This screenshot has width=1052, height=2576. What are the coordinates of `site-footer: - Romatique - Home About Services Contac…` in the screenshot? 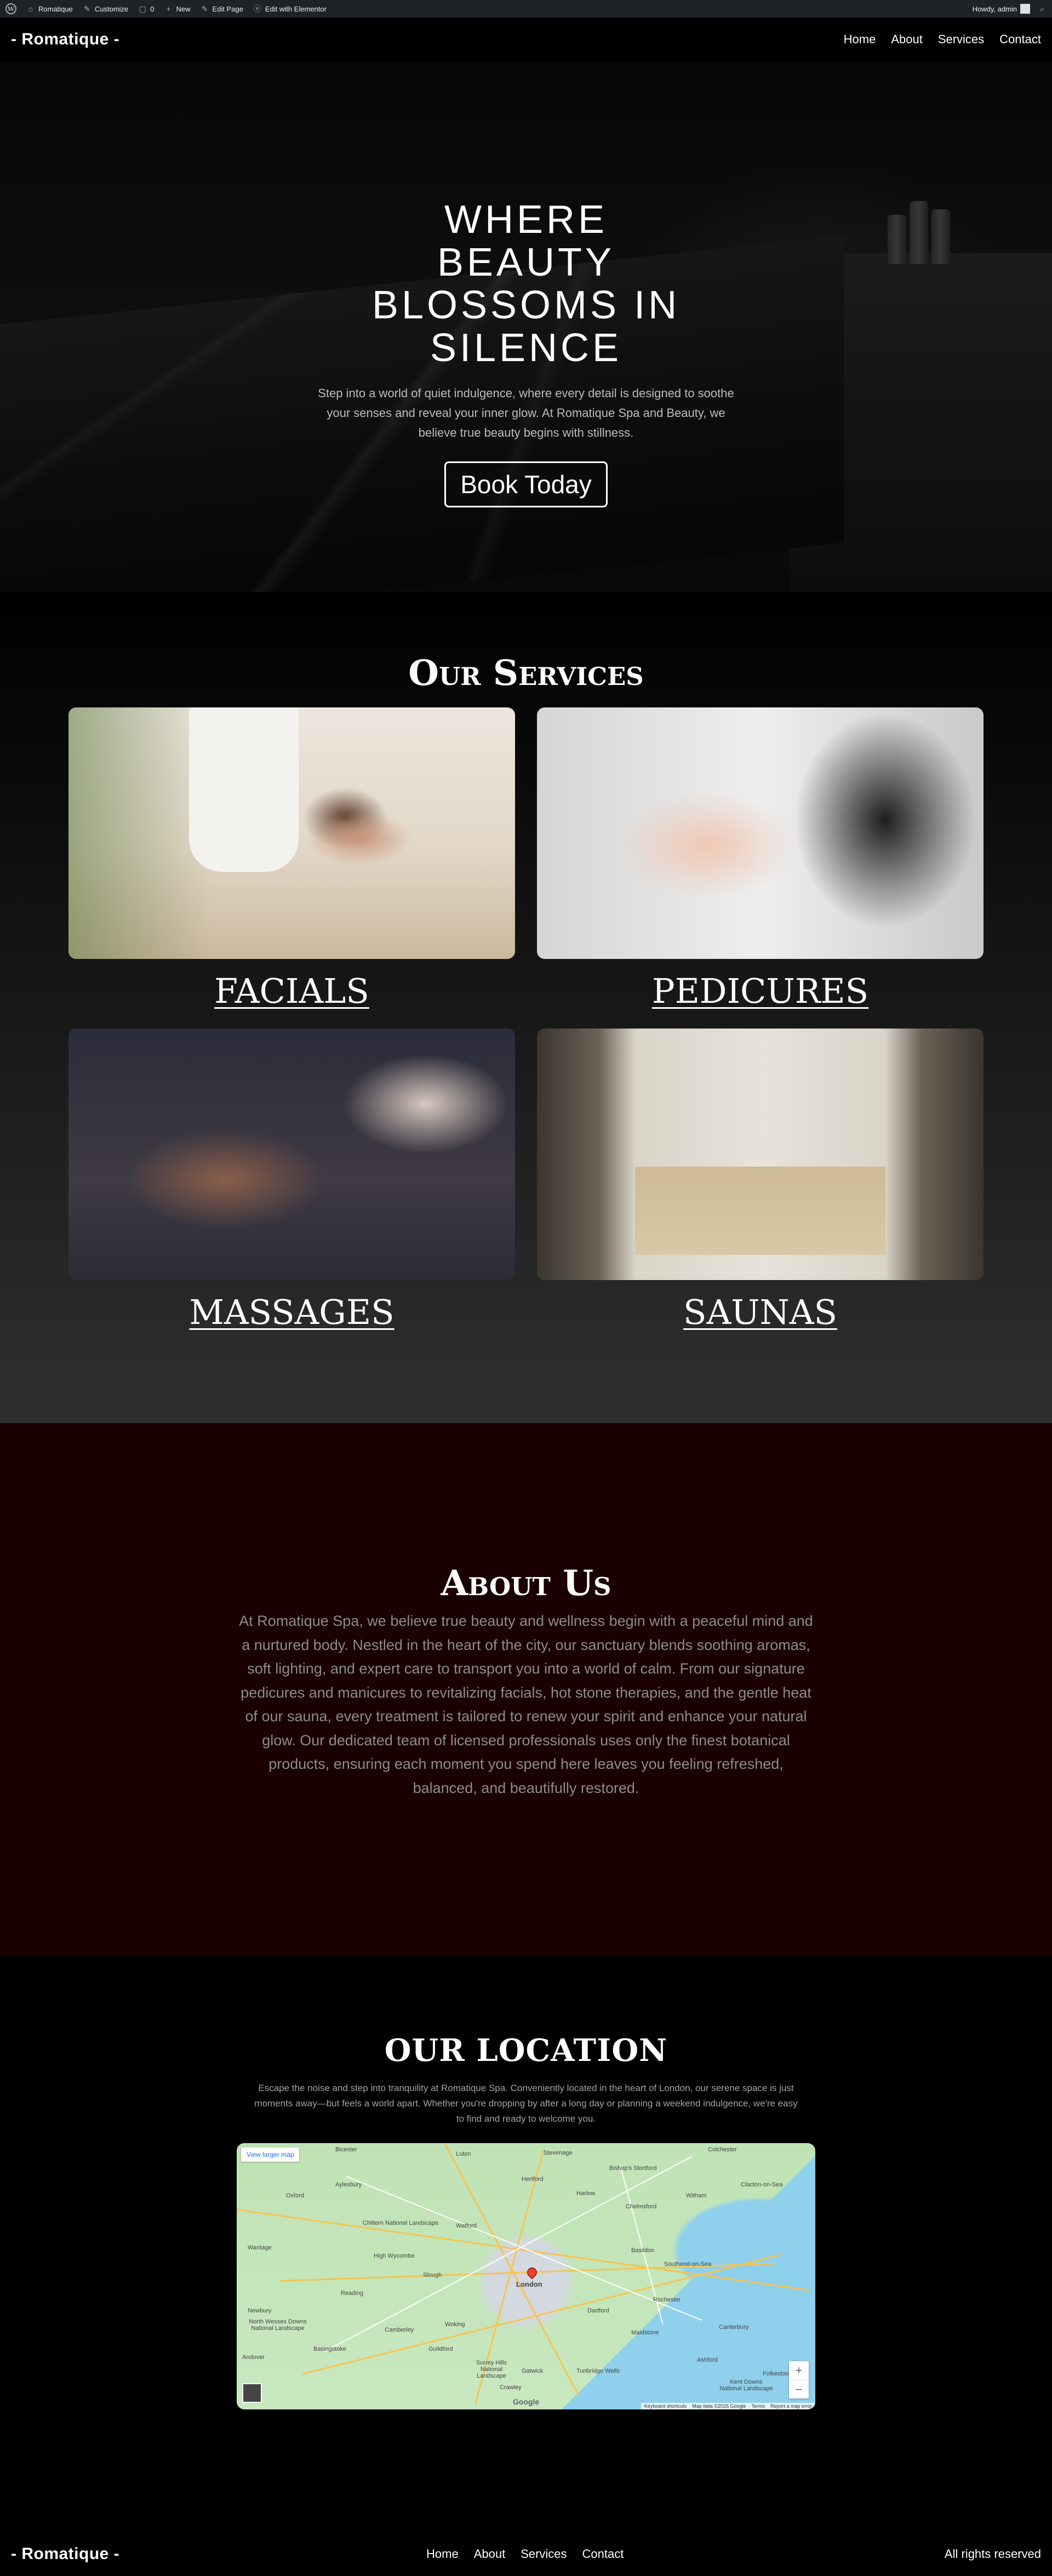 It's located at (526, 2554).